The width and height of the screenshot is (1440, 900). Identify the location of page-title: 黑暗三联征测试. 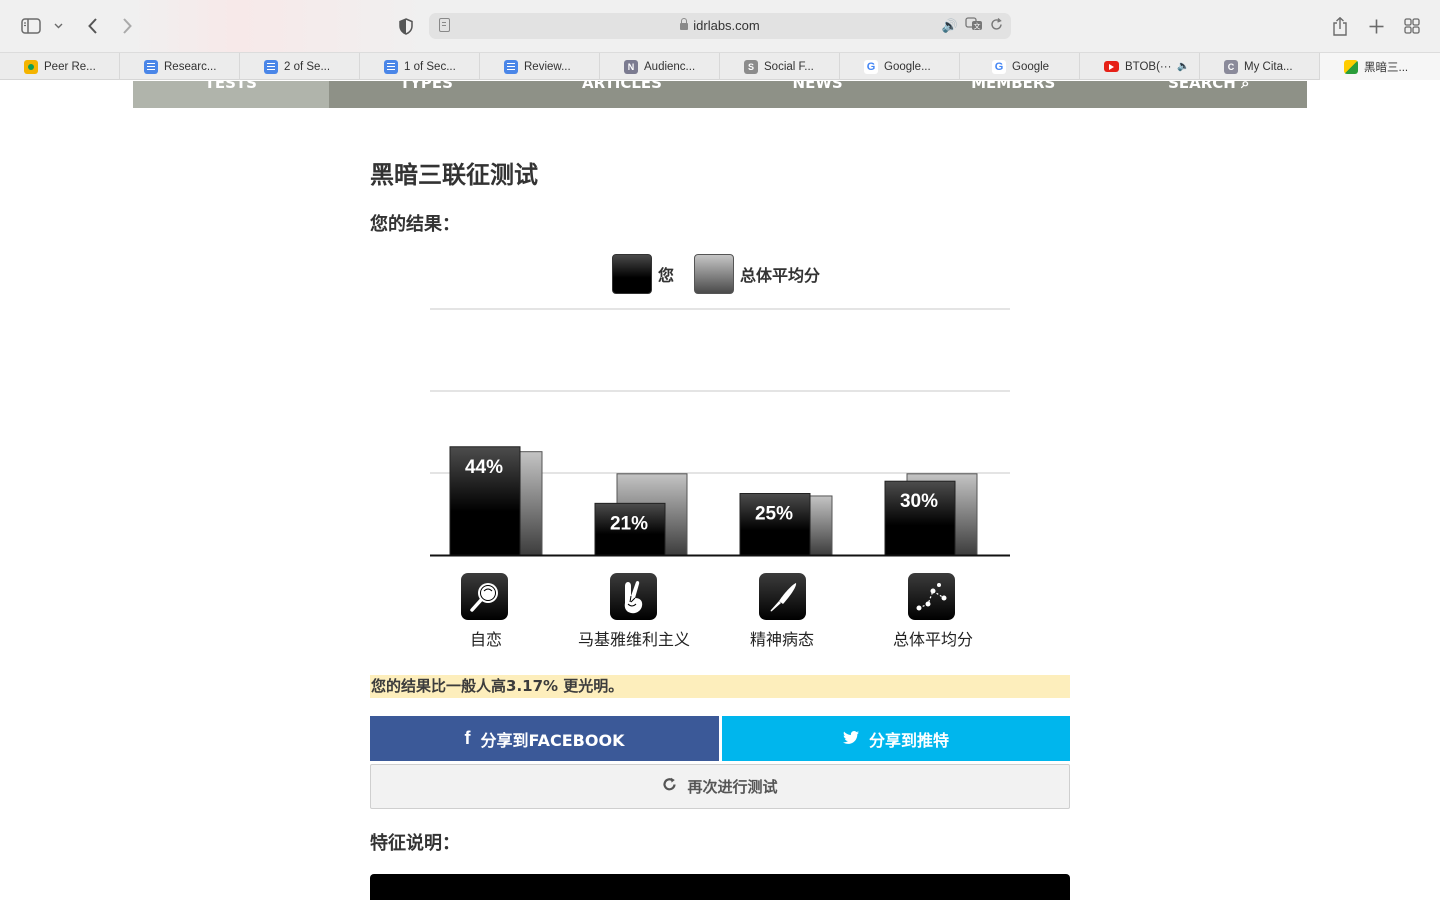
(454, 175).